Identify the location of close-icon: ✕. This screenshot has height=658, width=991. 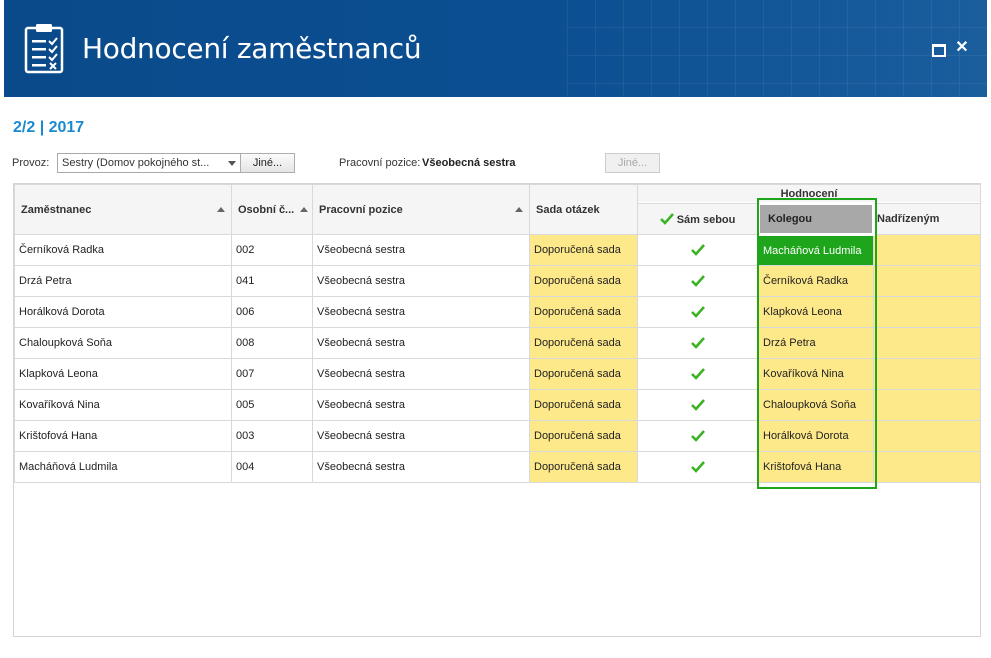
(962, 48).